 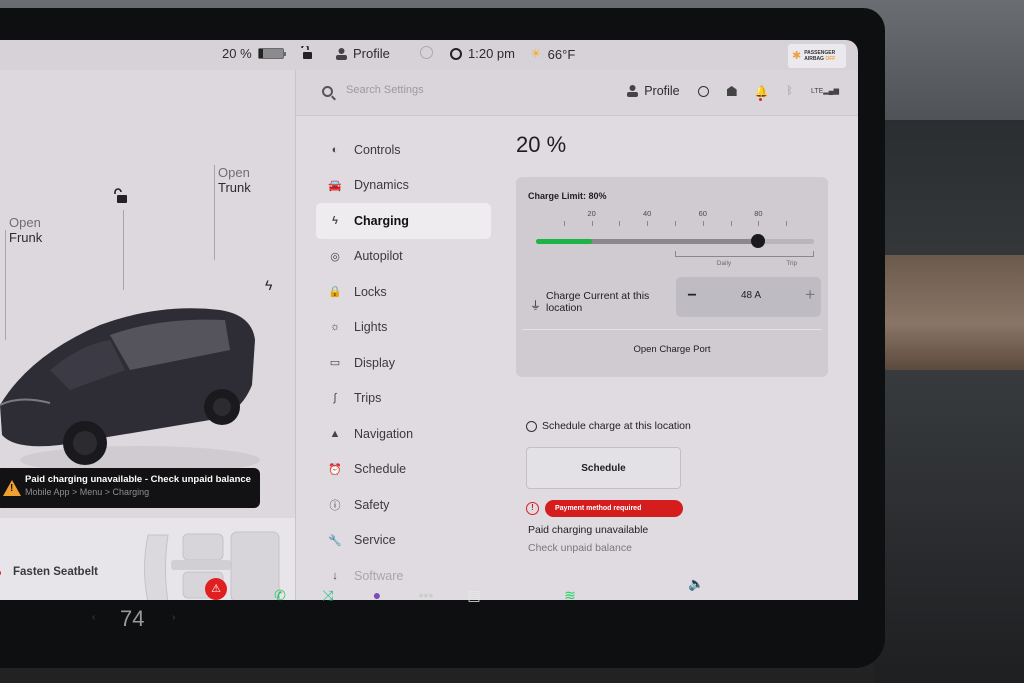 I want to click on sidebar-item-controls: ◐ Controls, so click(x=403, y=150).